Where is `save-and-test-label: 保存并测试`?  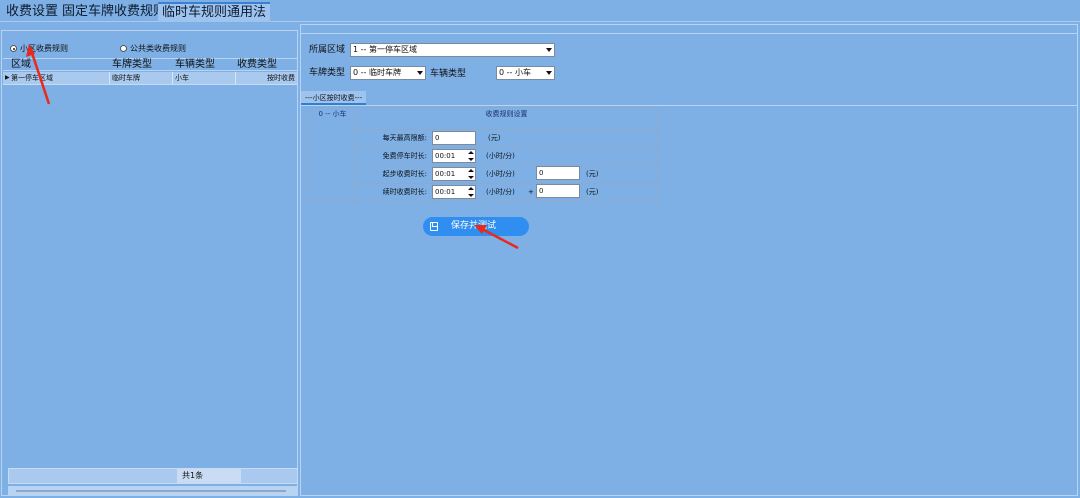
save-and-test-label: 保存并测试 is located at coordinates (474, 226).